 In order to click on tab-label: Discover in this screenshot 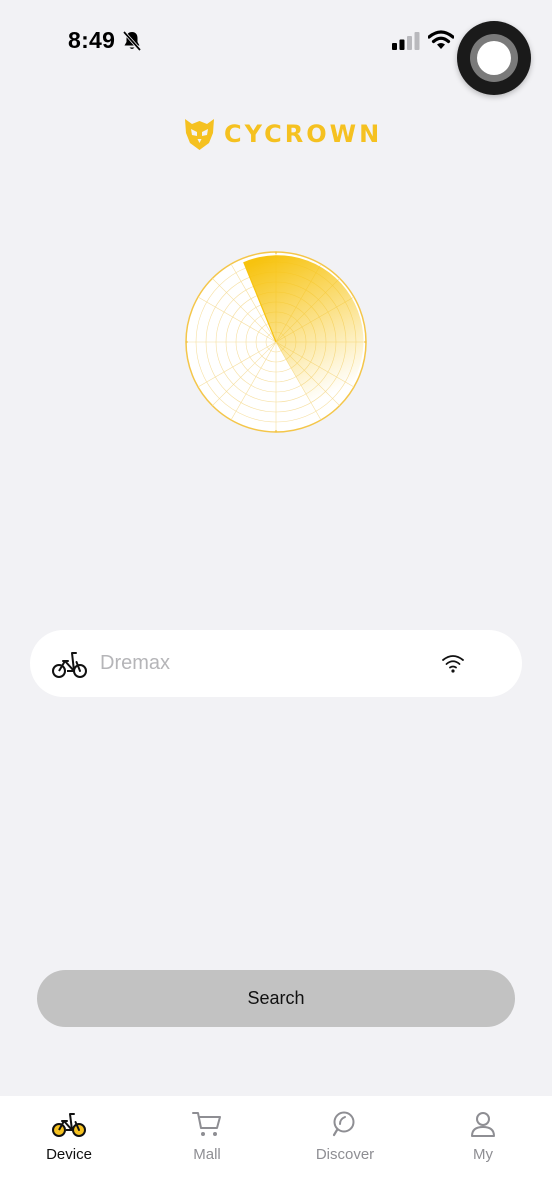, I will do `click(345, 1154)`.